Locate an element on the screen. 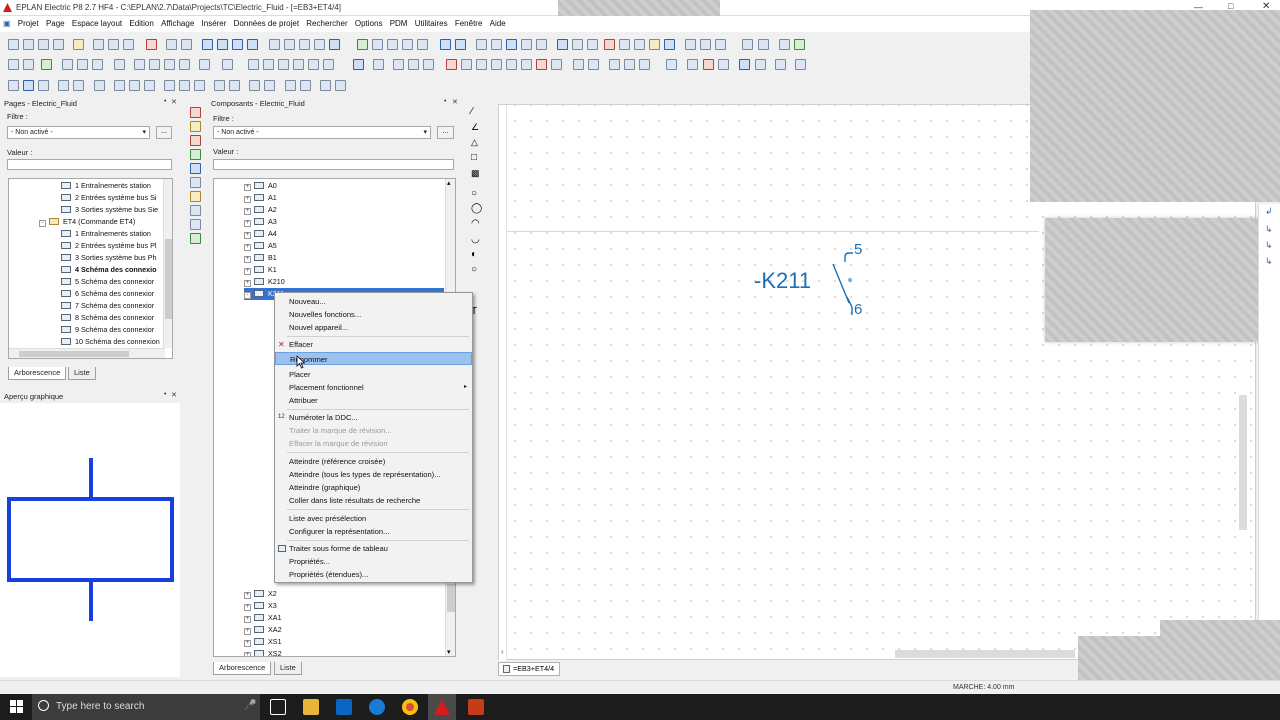 This screenshot has height=720, width=1280. pin-icon: • is located at coordinates (165, 101).